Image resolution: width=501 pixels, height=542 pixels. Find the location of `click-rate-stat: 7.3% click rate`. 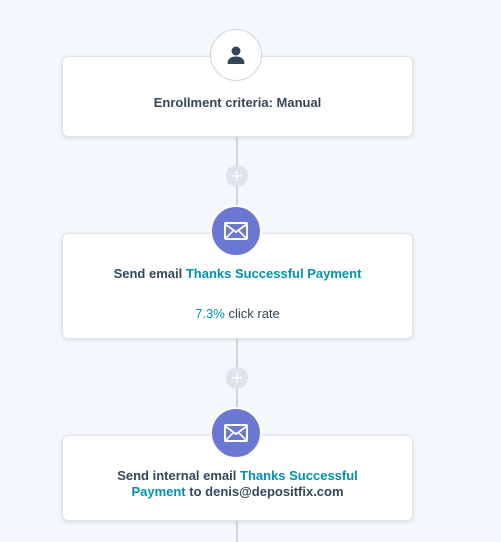

click-rate-stat: 7.3% click rate is located at coordinates (237, 313).